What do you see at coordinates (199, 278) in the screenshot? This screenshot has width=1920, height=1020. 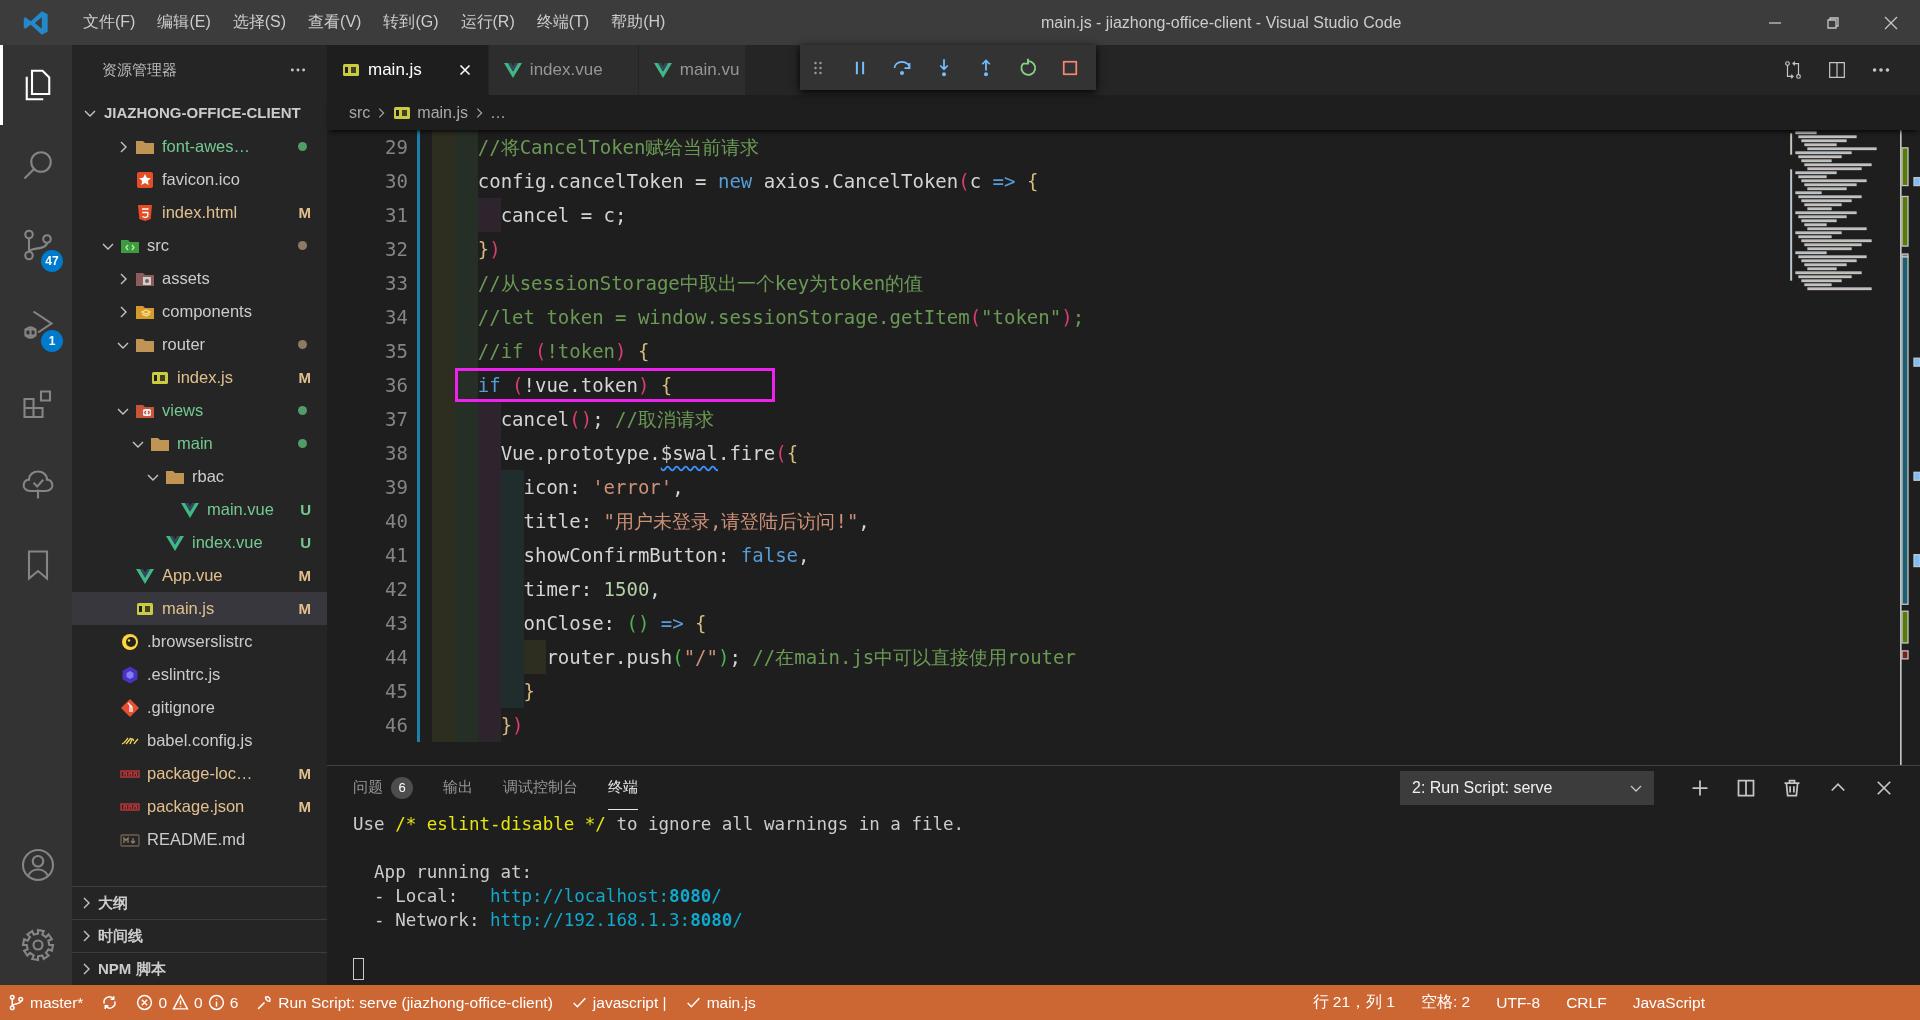 I see `folder-row: assets` at bounding box center [199, 278].